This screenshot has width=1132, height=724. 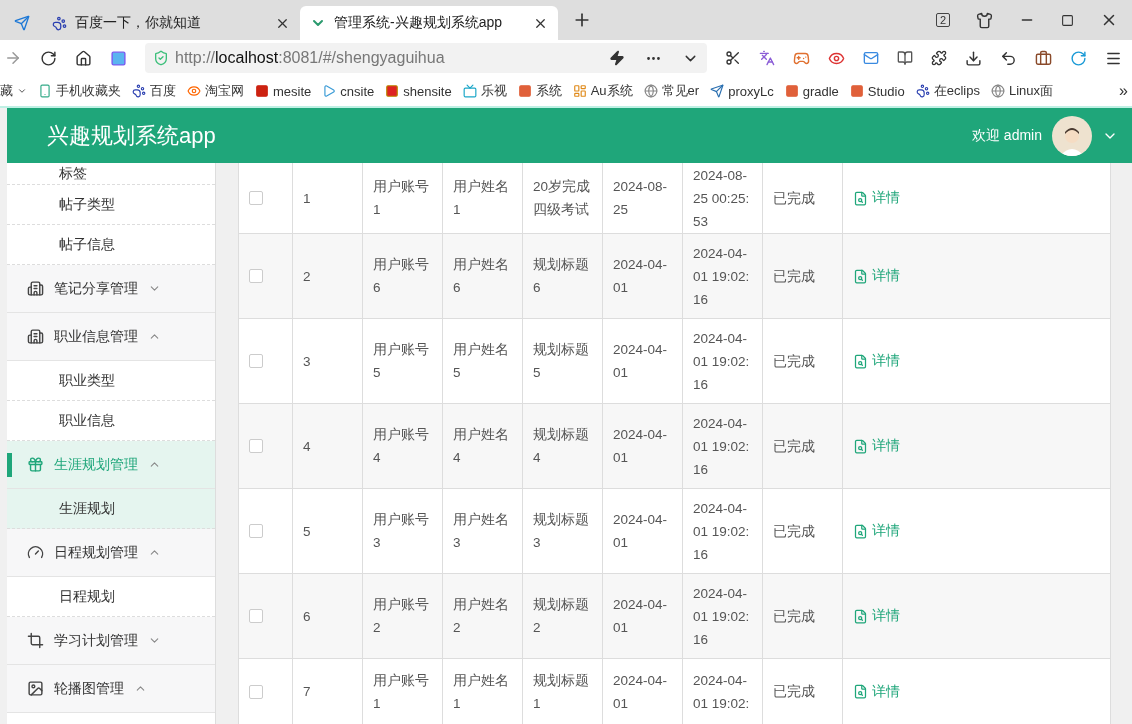 What do you see at coordinates (548, 91) in the screenshot?
I see `bookmark-link: 系统` at bounding box center [548, 91].